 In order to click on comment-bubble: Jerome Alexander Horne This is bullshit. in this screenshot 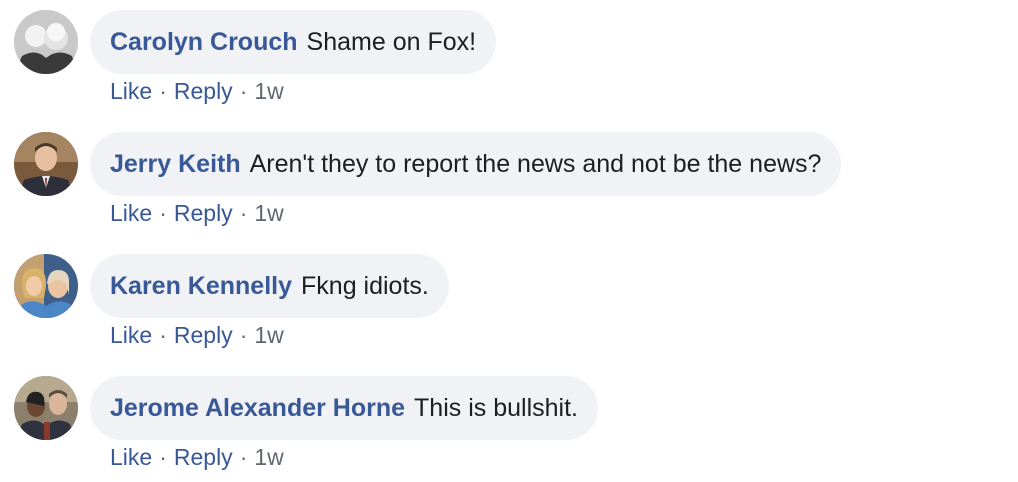, I will do `click(344, 408)`.